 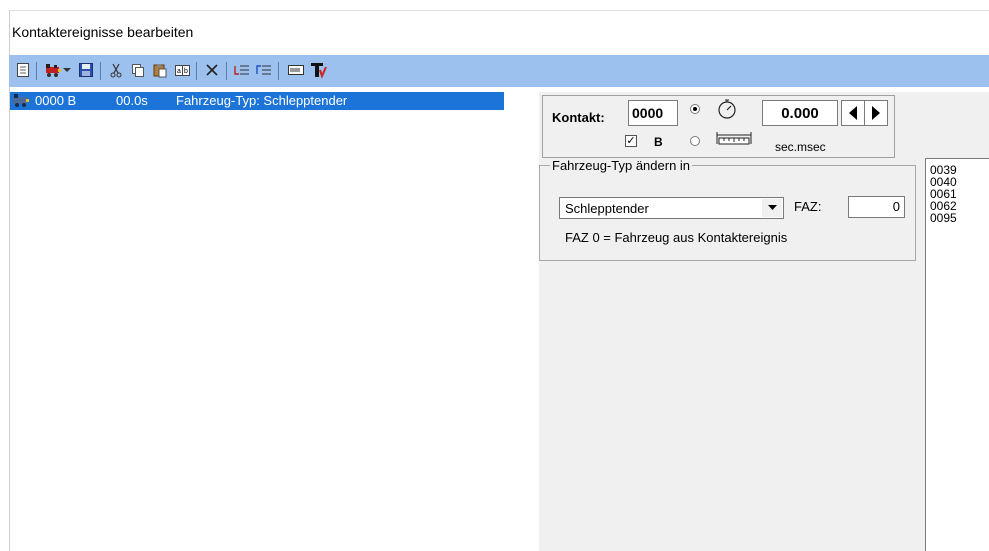 What do you see at coordinates (212, 70) in the screenshot?
I see `delete-icon` at bounding box center [212, 70].